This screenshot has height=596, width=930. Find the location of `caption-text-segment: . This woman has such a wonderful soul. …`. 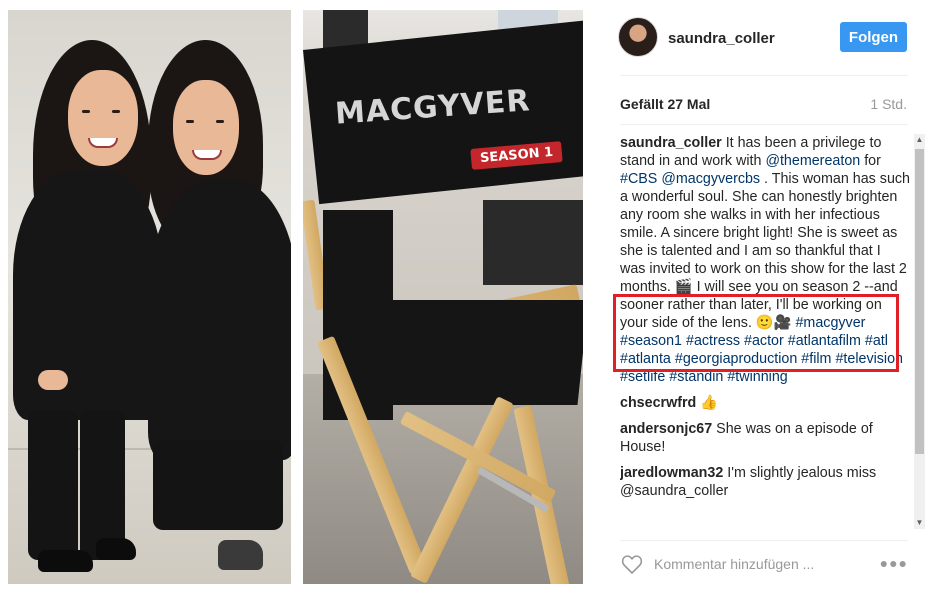

caption-text-segment: . This woman has such a wonderful soul. … is located at coordinates (765, 251).